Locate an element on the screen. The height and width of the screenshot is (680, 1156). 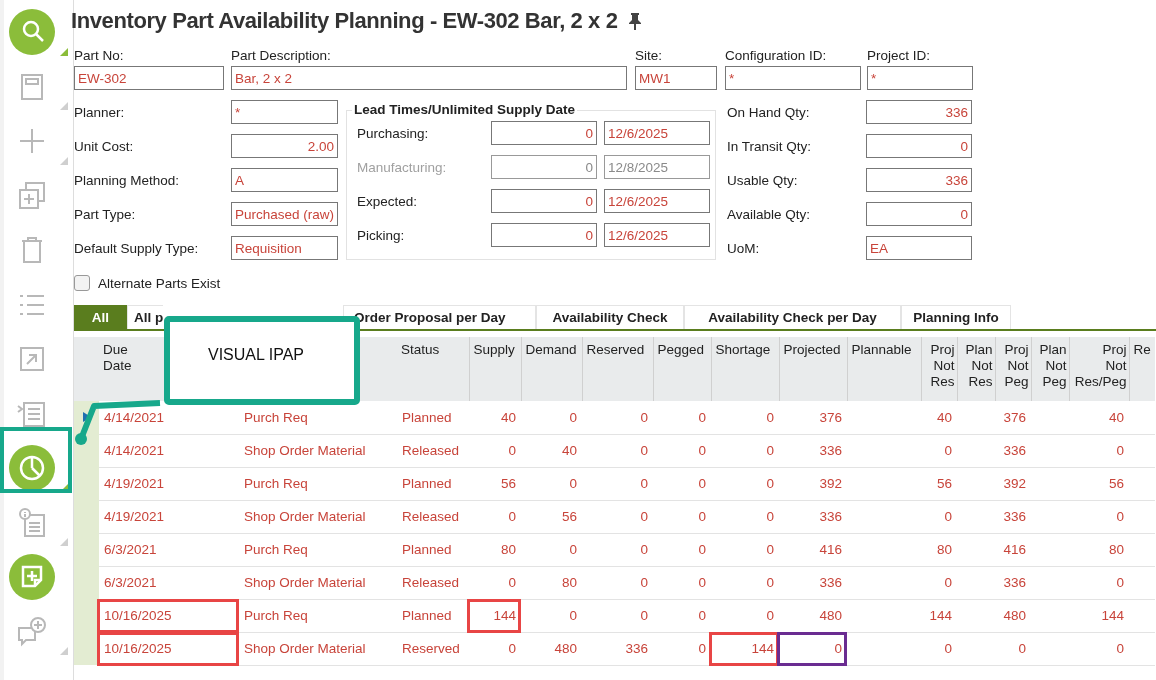
column-header: Pegged is located at coordinates (682, 369).